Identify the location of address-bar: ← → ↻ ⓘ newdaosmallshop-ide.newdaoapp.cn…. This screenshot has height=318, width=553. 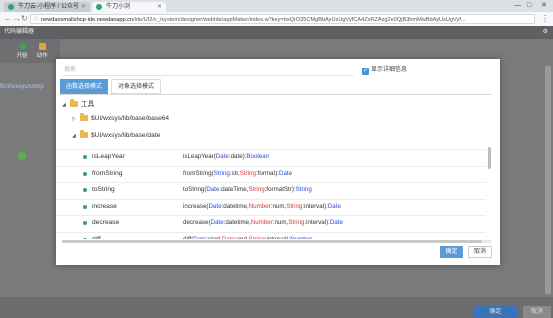
(276, 19).